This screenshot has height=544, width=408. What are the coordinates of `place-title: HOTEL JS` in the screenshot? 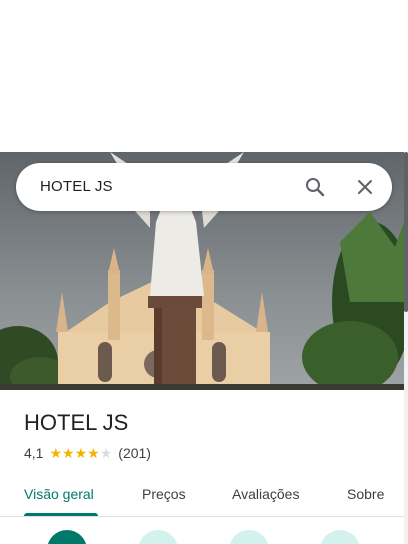 It's located at (76, 422).